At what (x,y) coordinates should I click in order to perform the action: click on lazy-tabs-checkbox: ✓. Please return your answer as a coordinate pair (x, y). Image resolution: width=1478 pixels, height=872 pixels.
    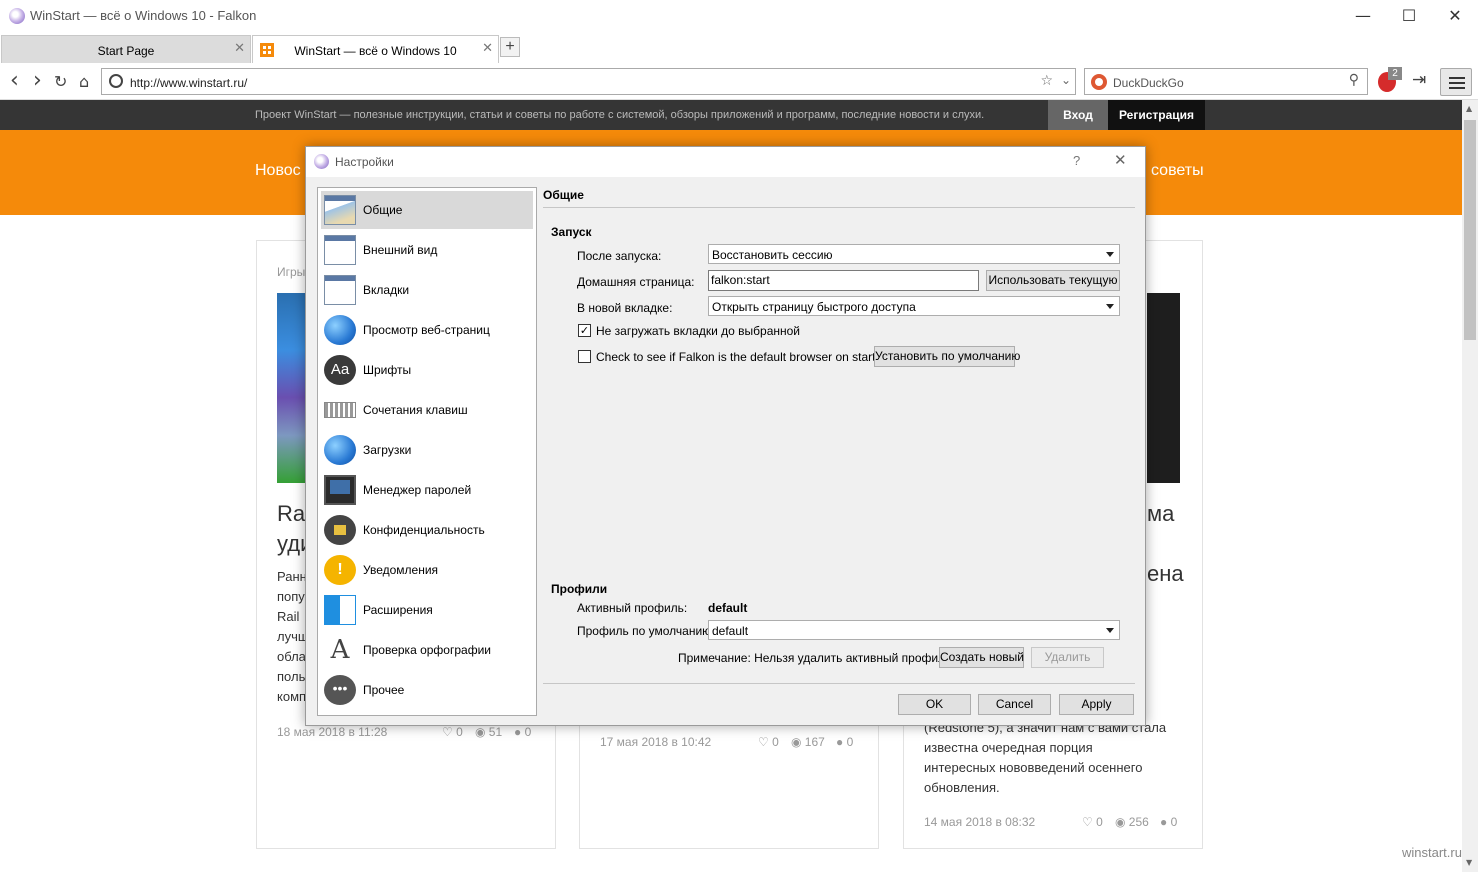
    Looking at the image, I should click on (584, 330).